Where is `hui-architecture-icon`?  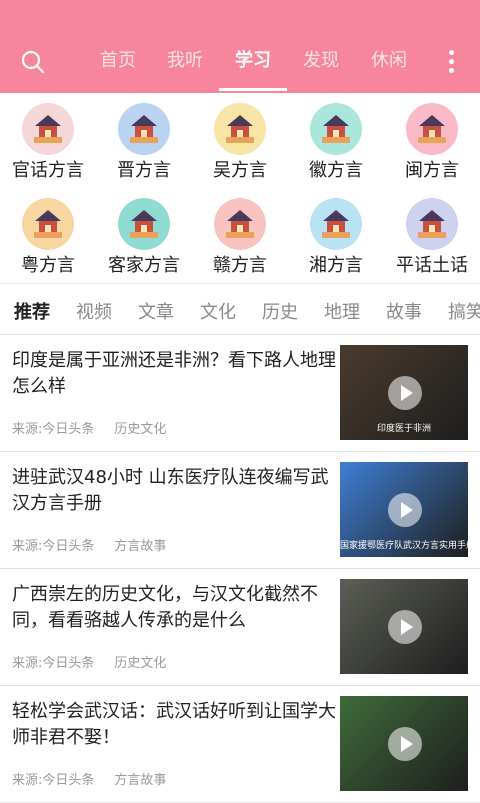
hui-architecture-icon is located at coordinates (336, 129).